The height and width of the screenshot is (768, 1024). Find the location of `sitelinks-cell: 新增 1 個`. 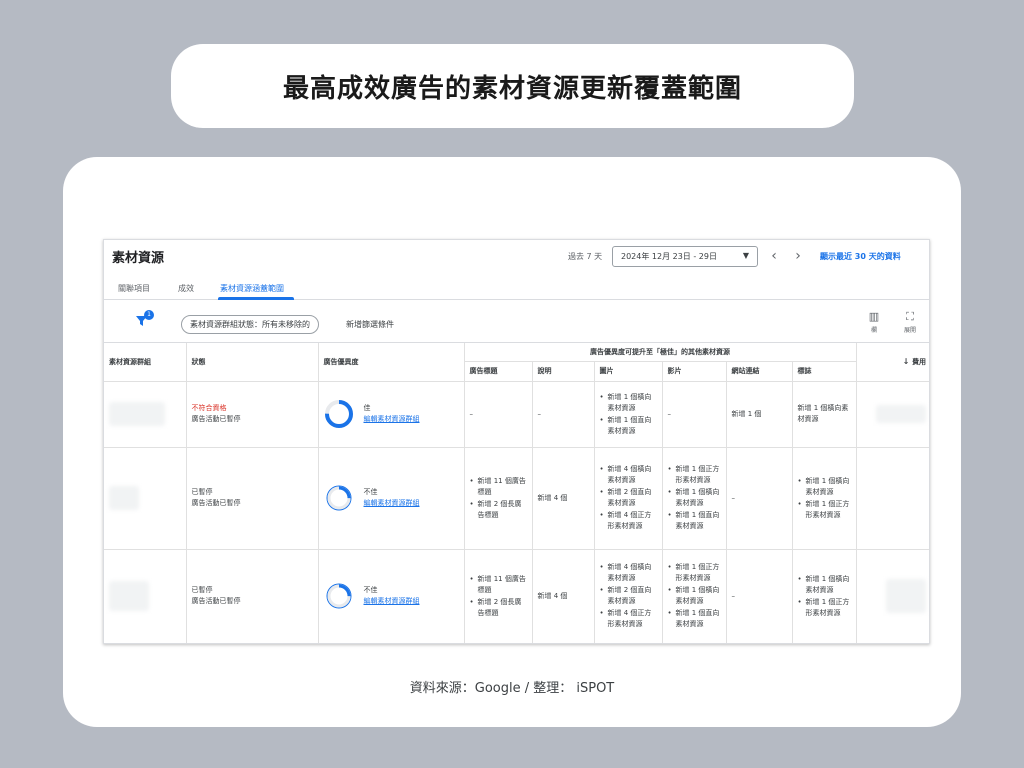

sitelinks-cell: 新增 1 個 is located at coordinates (759, 414).